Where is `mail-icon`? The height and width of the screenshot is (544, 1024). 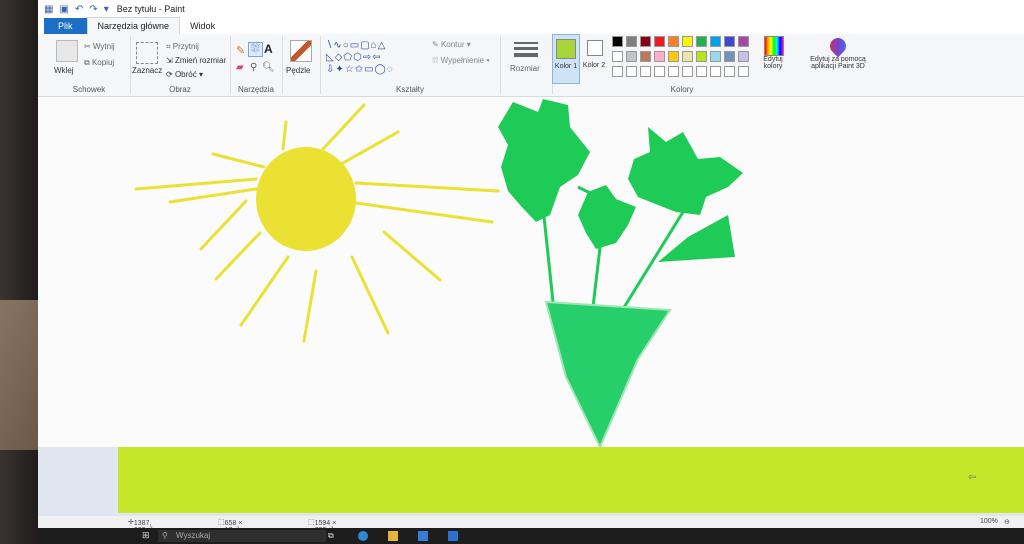 mail-icon is located at coordinates (453, 536).